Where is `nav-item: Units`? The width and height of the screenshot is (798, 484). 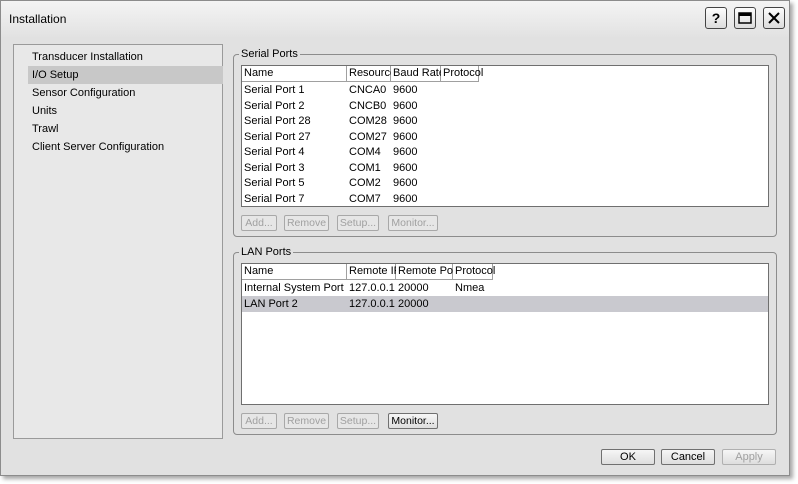 nav-item: Units is located at coordinates (125, 111).